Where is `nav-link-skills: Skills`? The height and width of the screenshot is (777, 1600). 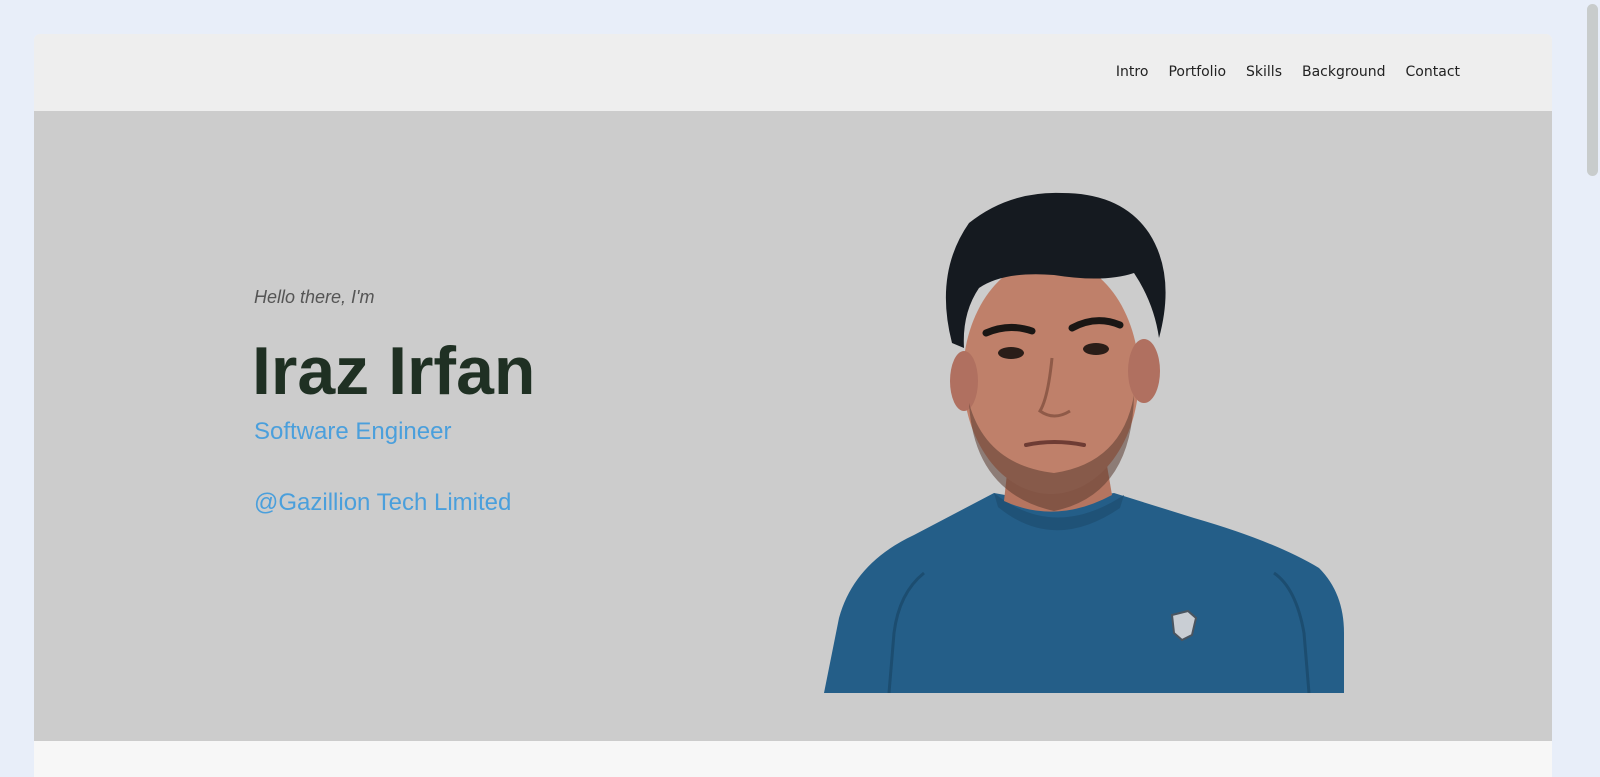 nav-link-skills: Skills is located at coordinates (1264, 72).